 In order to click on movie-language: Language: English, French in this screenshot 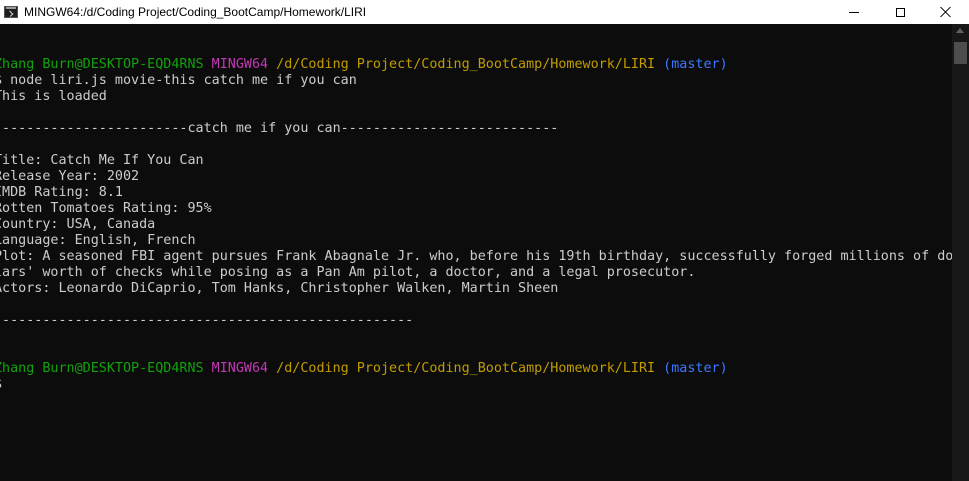, I will do `click(98, 240)`.